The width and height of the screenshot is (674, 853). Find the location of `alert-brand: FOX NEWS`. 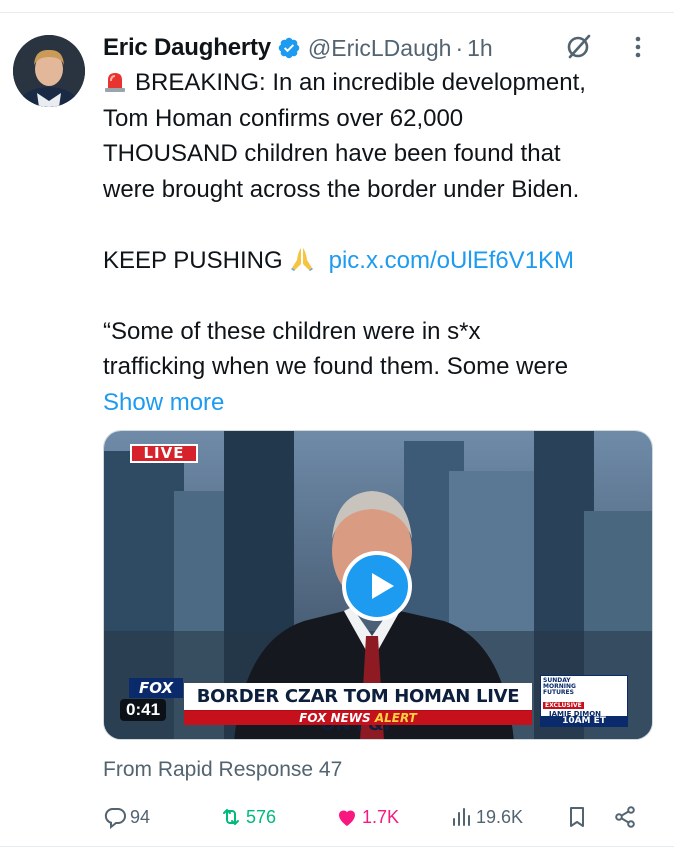

alert-brand: FOX NEWS is located at coordinates (335, 718).